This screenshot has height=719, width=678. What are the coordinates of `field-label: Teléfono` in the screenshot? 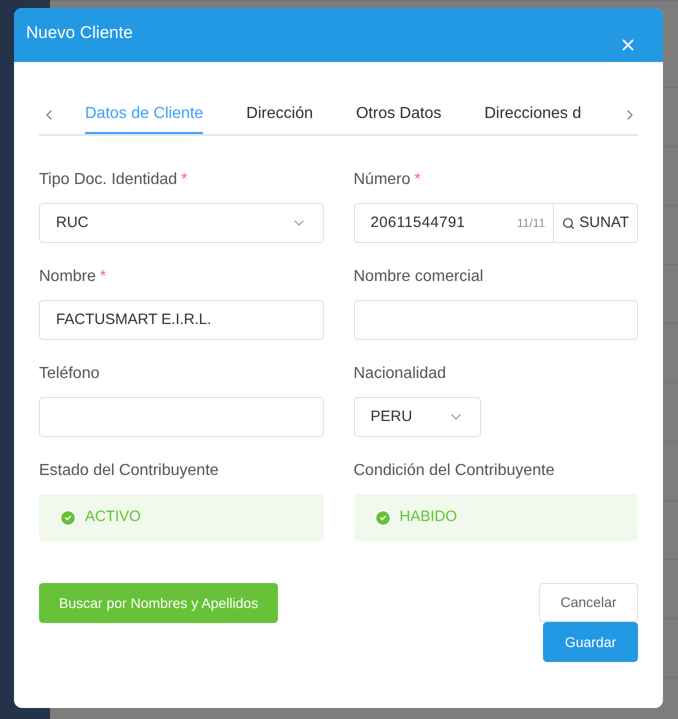 It's located at (69, 374).